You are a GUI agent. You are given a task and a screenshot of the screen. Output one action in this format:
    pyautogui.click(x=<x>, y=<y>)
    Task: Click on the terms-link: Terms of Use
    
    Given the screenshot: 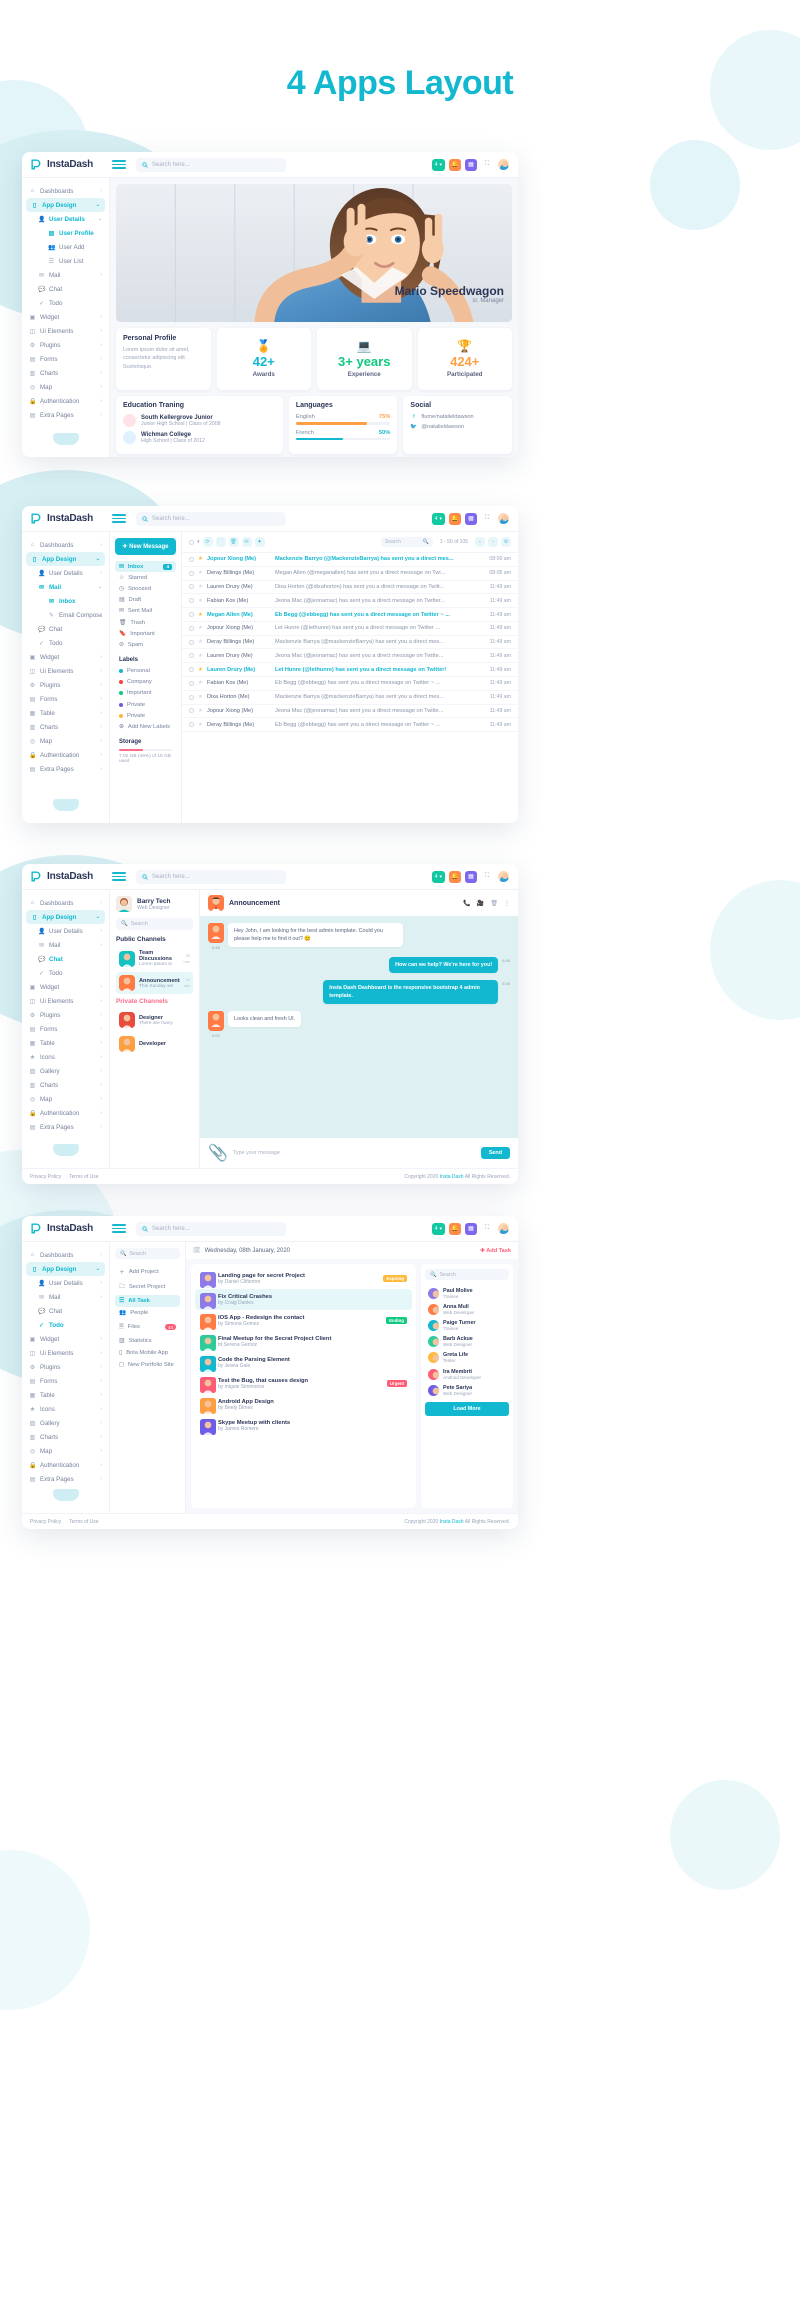 What is the action you would take?
    pyautogui.click(x=83, y=1522)
    